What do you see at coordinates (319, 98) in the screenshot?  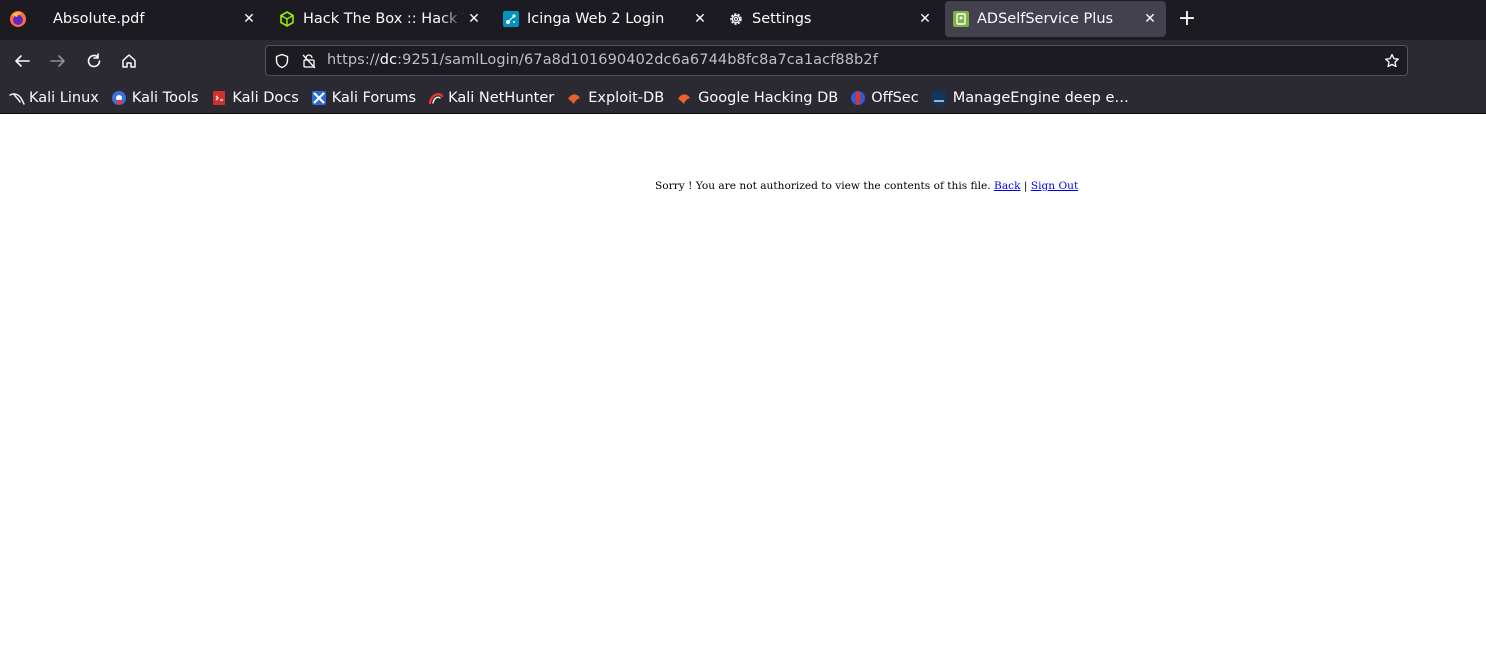 I see `kali-forums-icon` at bounding box center [319, 98].